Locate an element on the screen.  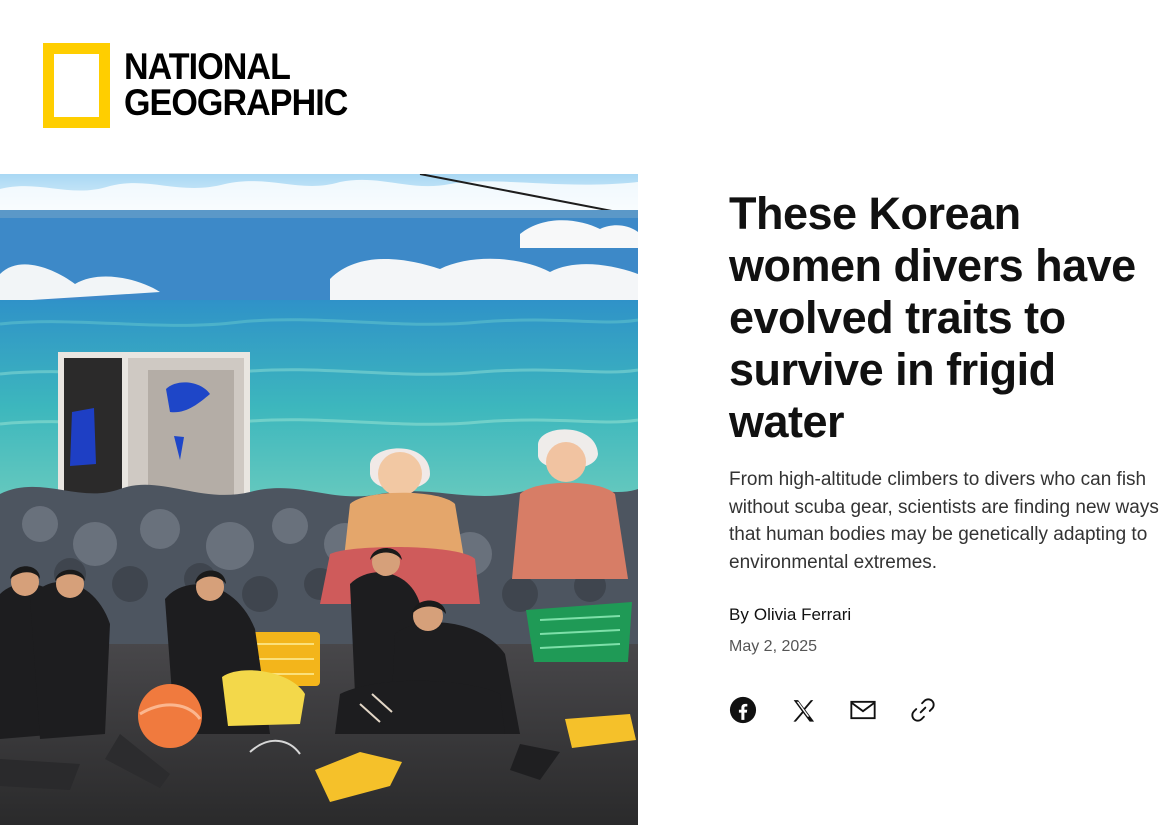
x-icon is located at coordinates (804, 711).